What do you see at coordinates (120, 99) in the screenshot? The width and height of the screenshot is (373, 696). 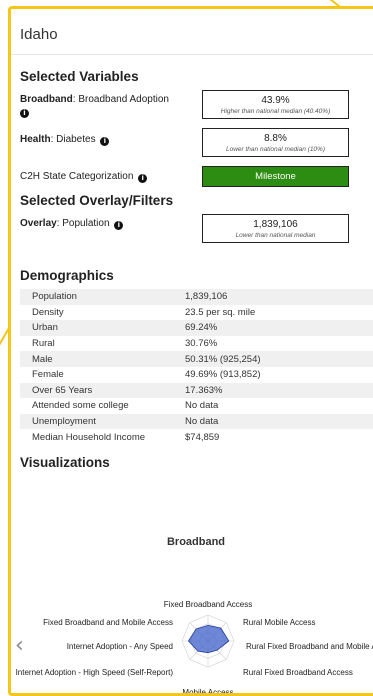 I see `broadband-variable-detail: : Broadband Adoption` at bounding box center [120, 99].